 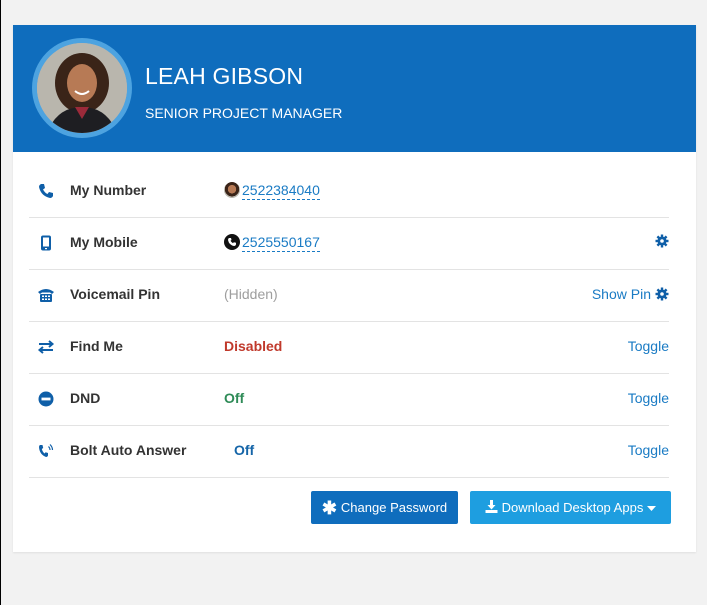 What do you see at coordinates (128, 450) in the screenshot?
I see `row-label: Bolt Auto Answer` at bounding box center [128, 450].